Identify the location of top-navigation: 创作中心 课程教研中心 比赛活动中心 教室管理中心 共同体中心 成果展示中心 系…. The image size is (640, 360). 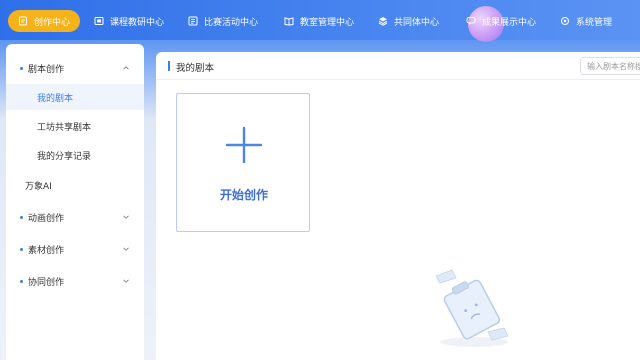
(320, 21).